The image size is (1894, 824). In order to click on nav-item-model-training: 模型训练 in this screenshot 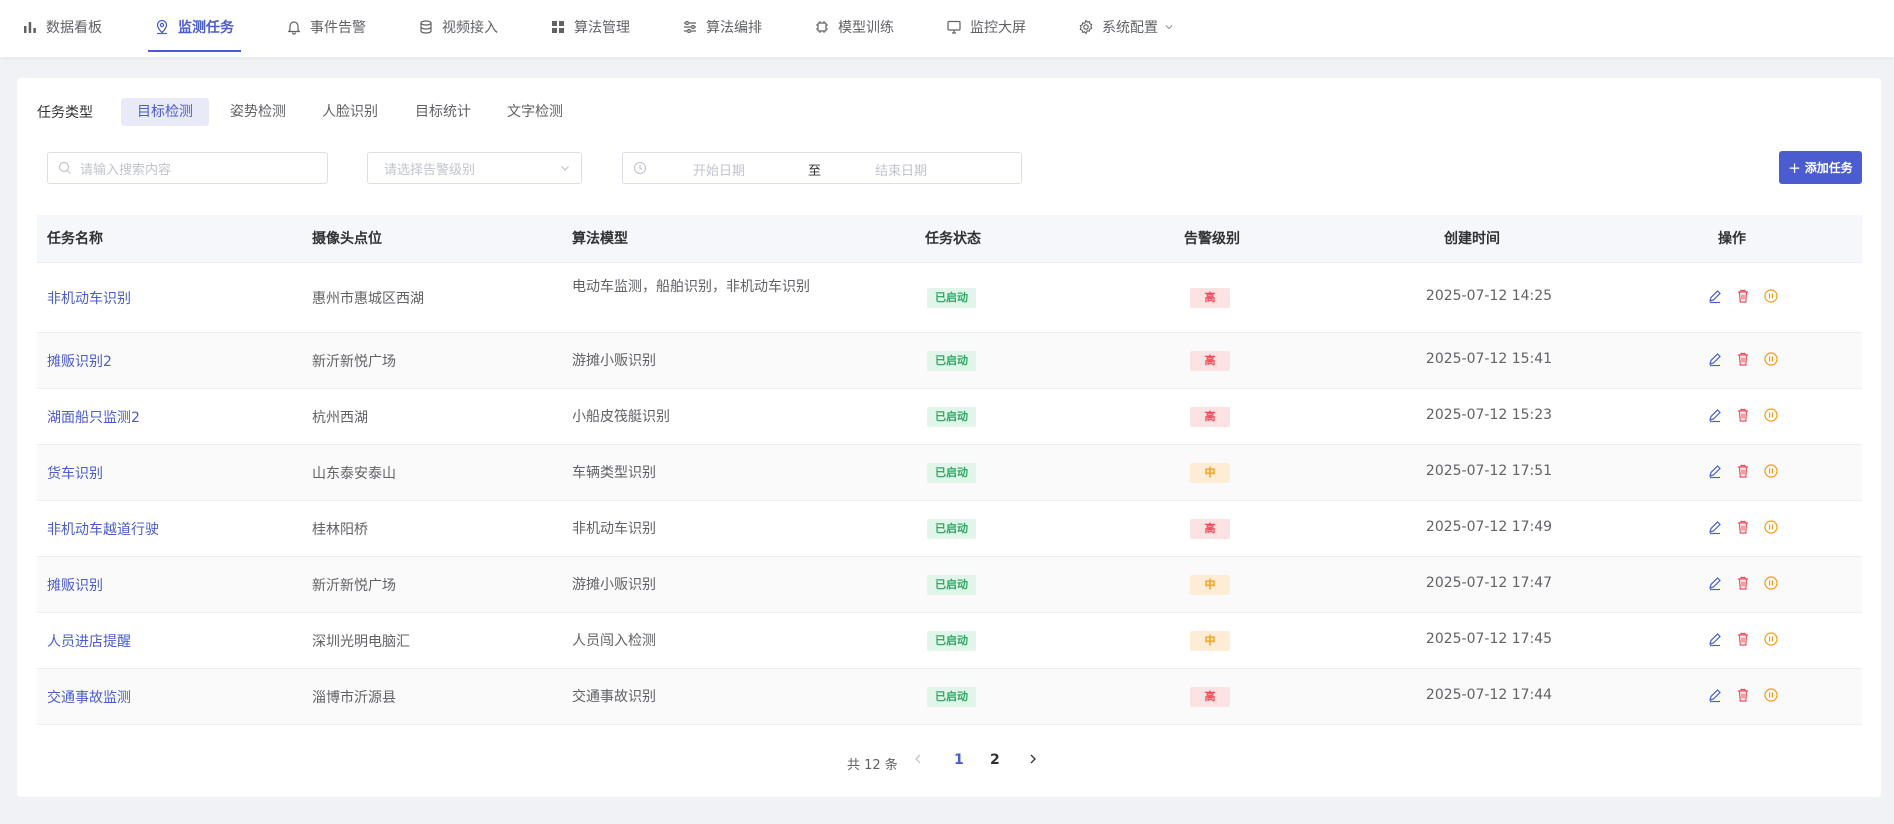, I will do `click(854, 27)`.